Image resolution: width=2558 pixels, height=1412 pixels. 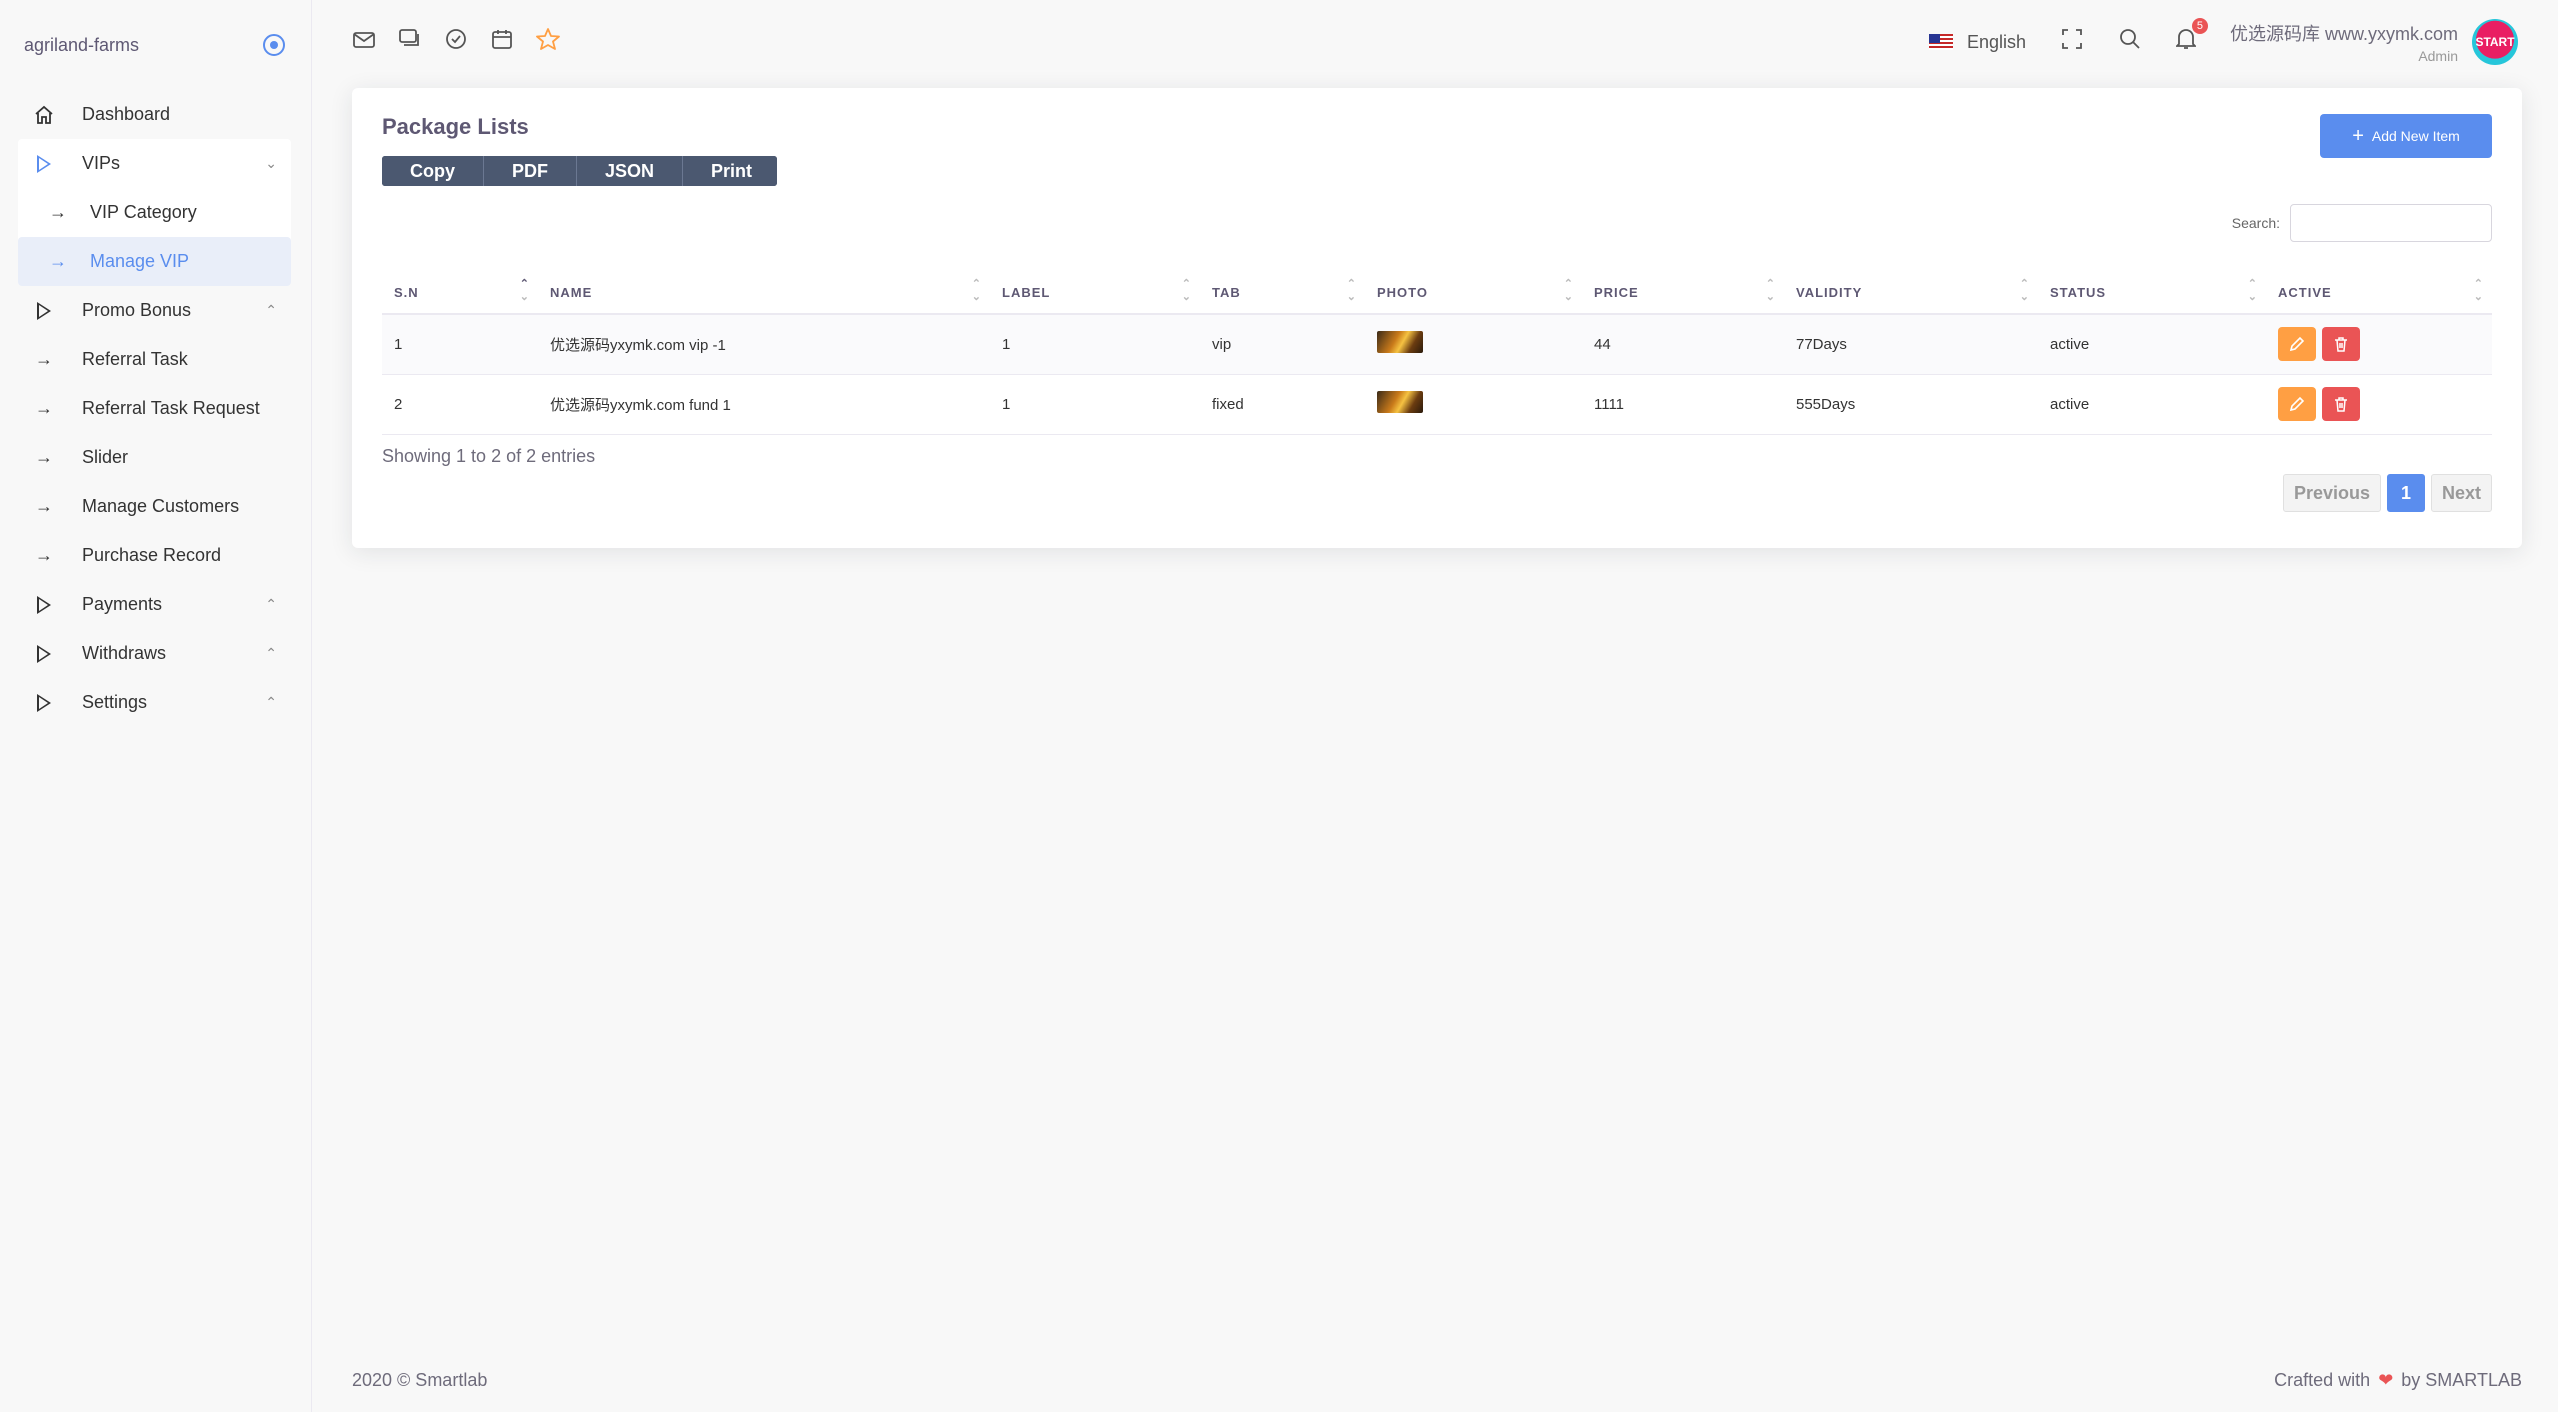 I want to click on sidebar-item-withdraws: Withdraws ⌃, so click(x=154, y=653).